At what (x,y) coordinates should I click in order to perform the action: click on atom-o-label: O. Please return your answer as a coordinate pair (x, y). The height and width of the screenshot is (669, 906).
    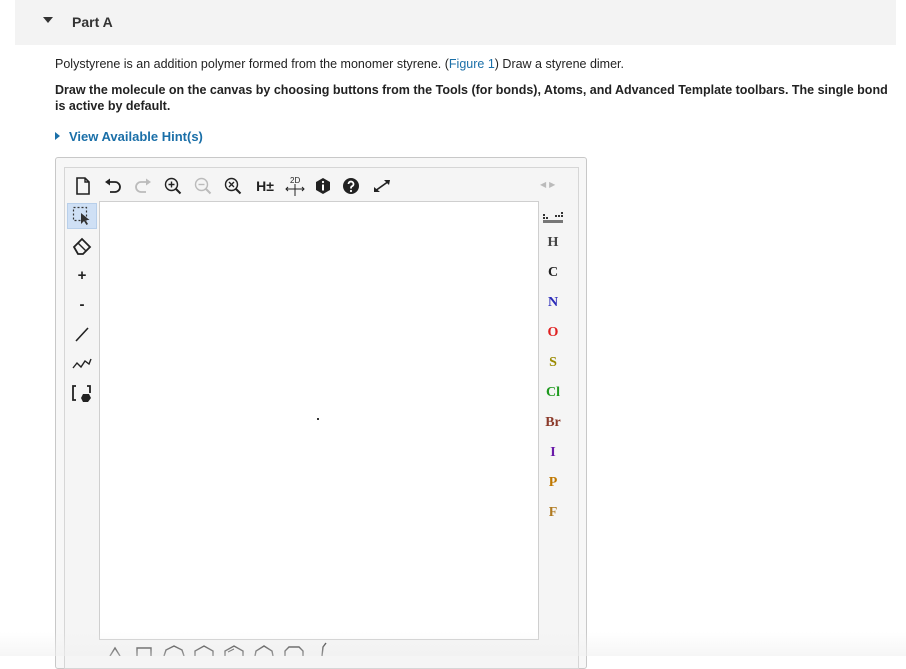
    Looking at the image, I should click on (553, 332).